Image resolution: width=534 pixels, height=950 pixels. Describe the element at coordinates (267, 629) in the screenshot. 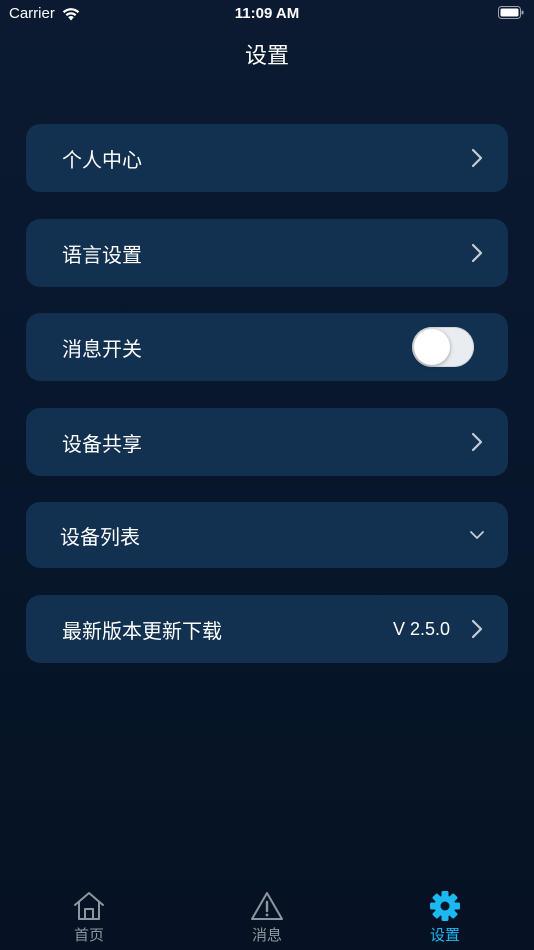

I see `menu-item-latest-version: 最新版本更新下载 V 2.5.0` at that location.